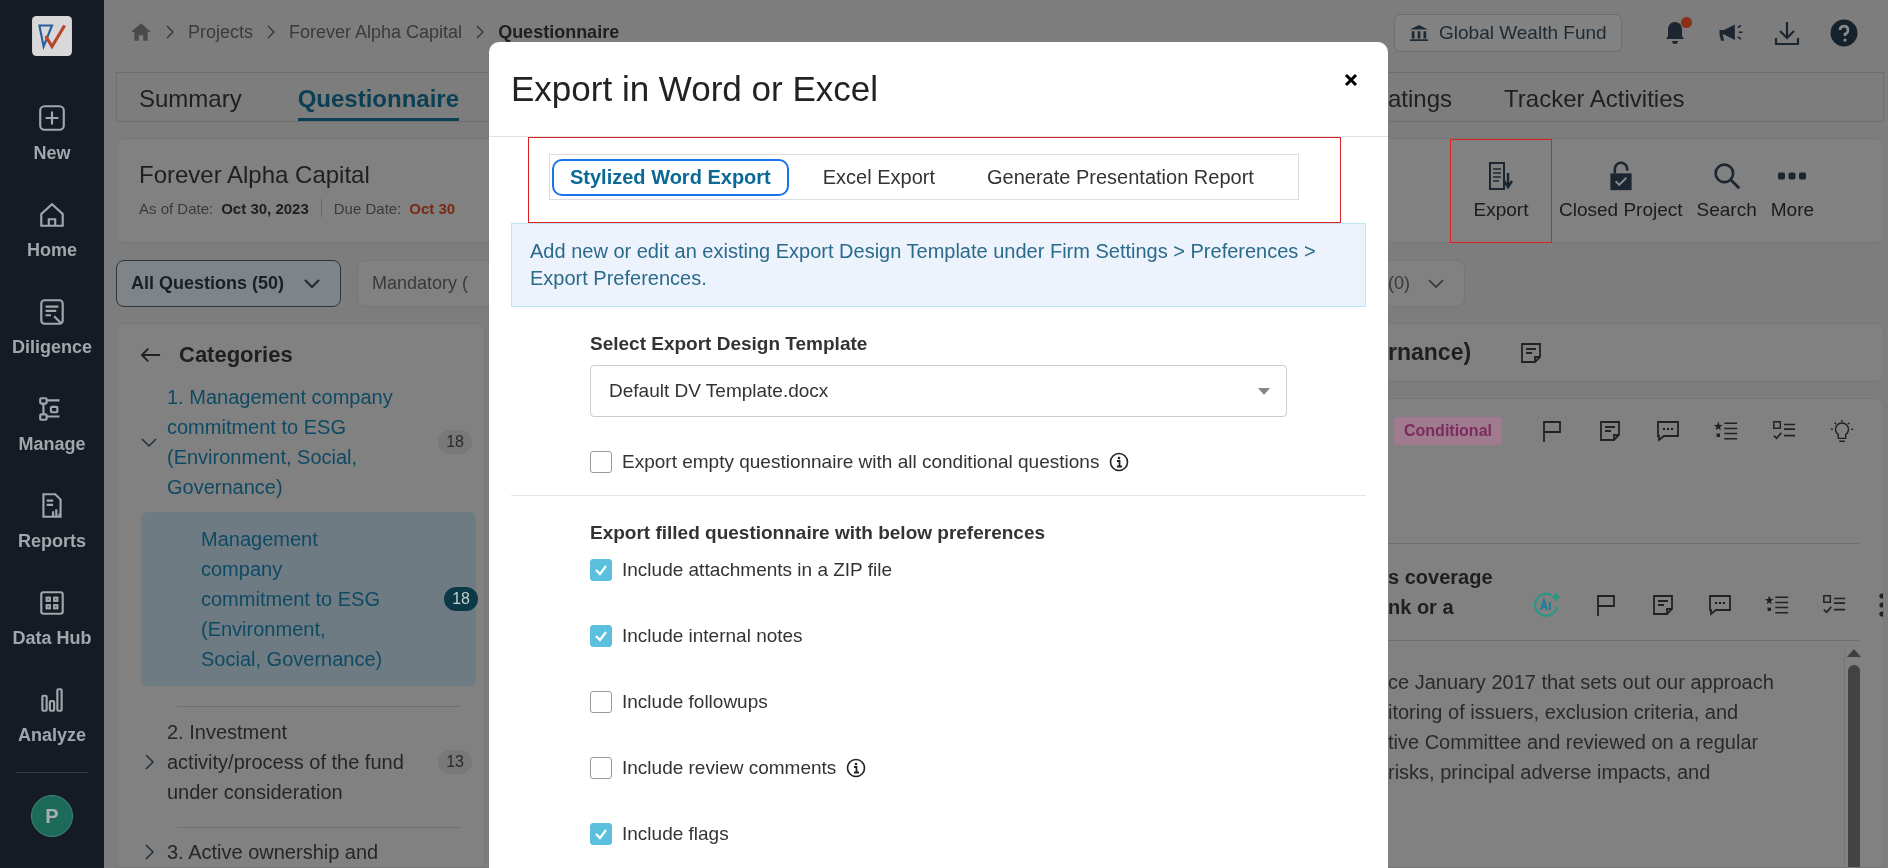 The width and height of the screenshot is (1888, 868). Describe the element at coordinates (1120, 177) in the screenshot. I see `tab: Generate Presentation Report` at that location.